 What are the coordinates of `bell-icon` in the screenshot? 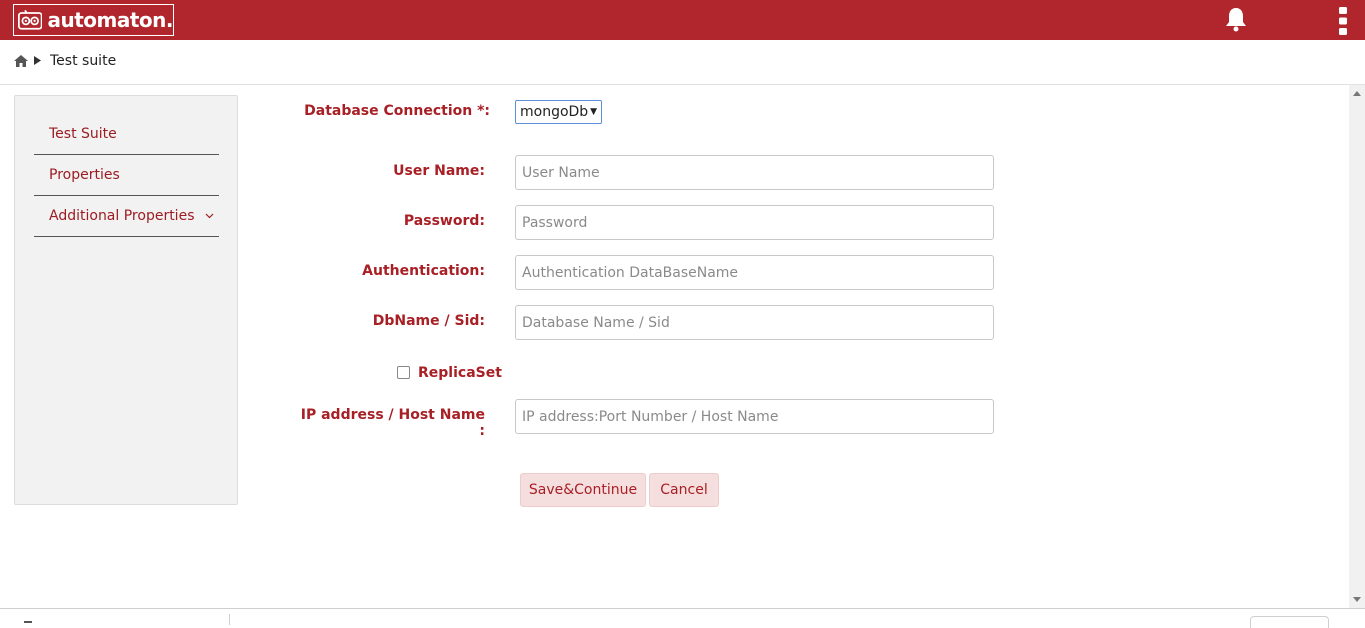 It's located at (1236, 19).